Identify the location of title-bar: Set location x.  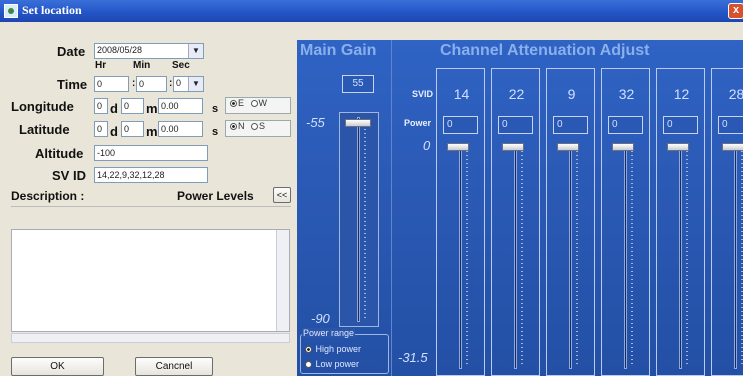
(371, 11).